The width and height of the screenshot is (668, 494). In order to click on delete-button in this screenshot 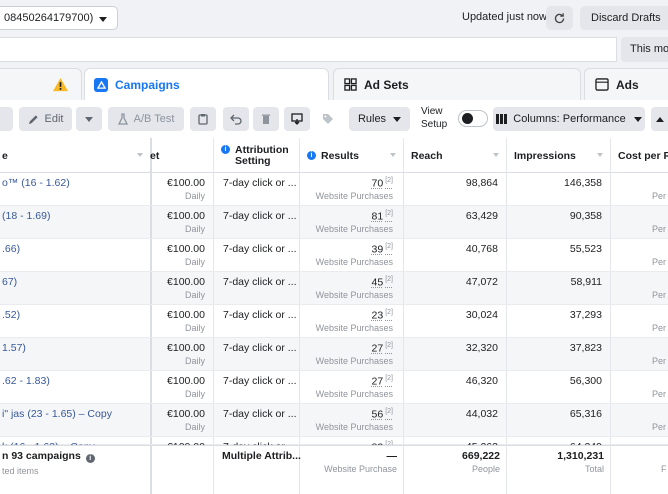, I will do `click(266, 119)`.